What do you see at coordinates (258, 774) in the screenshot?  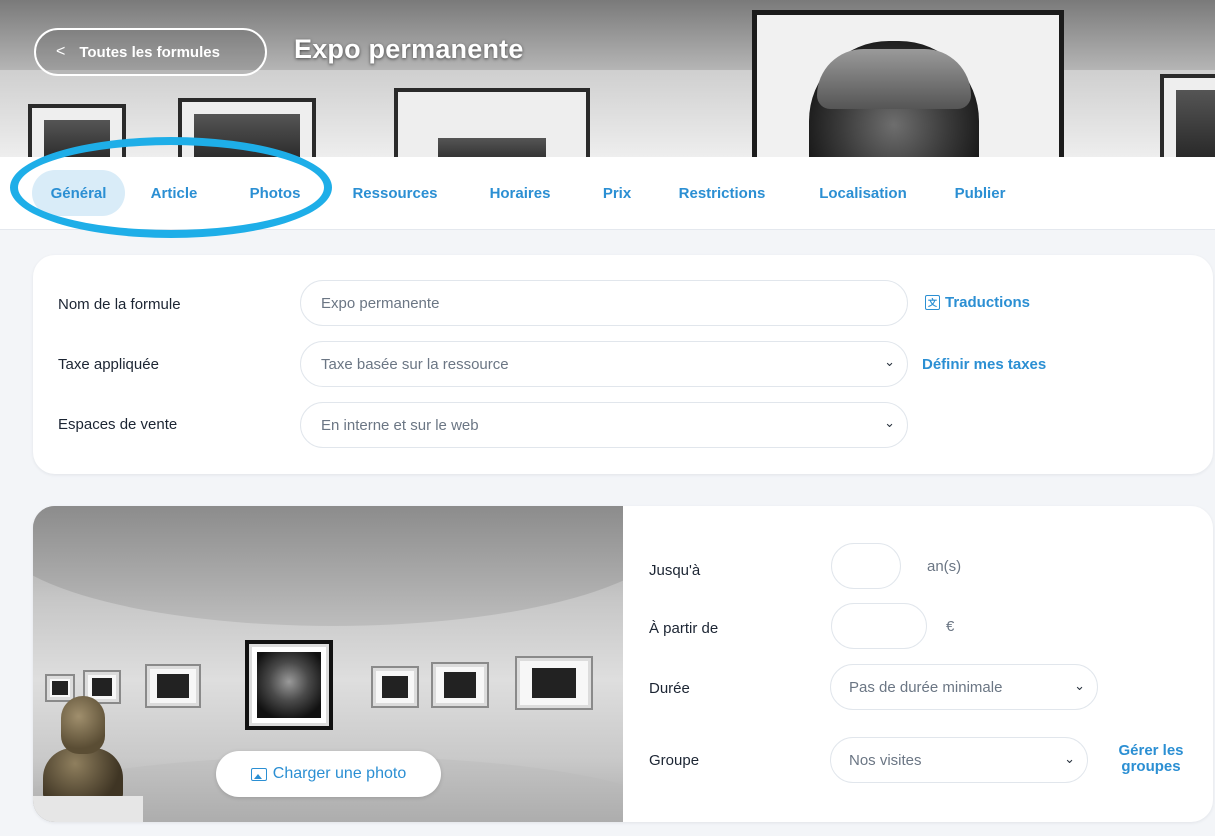 I see `image-icon` at bounding box center [258, 774].